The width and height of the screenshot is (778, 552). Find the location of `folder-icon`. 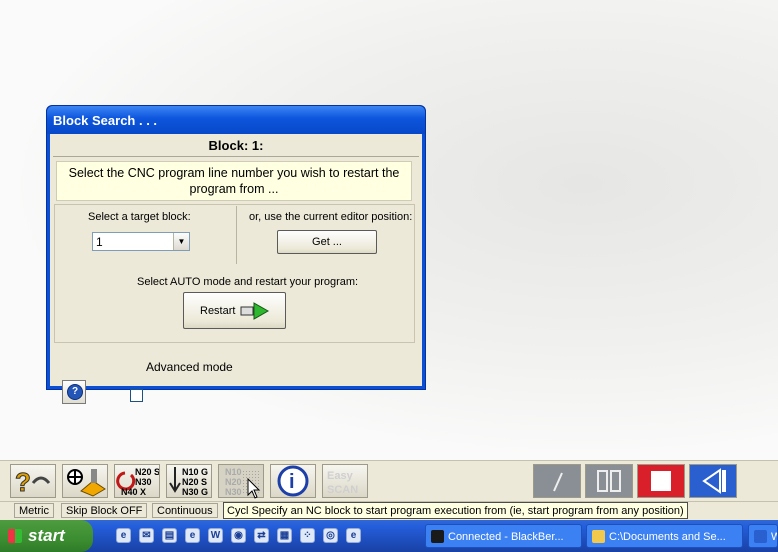

folder-icon is located at coordinates (598, 536).